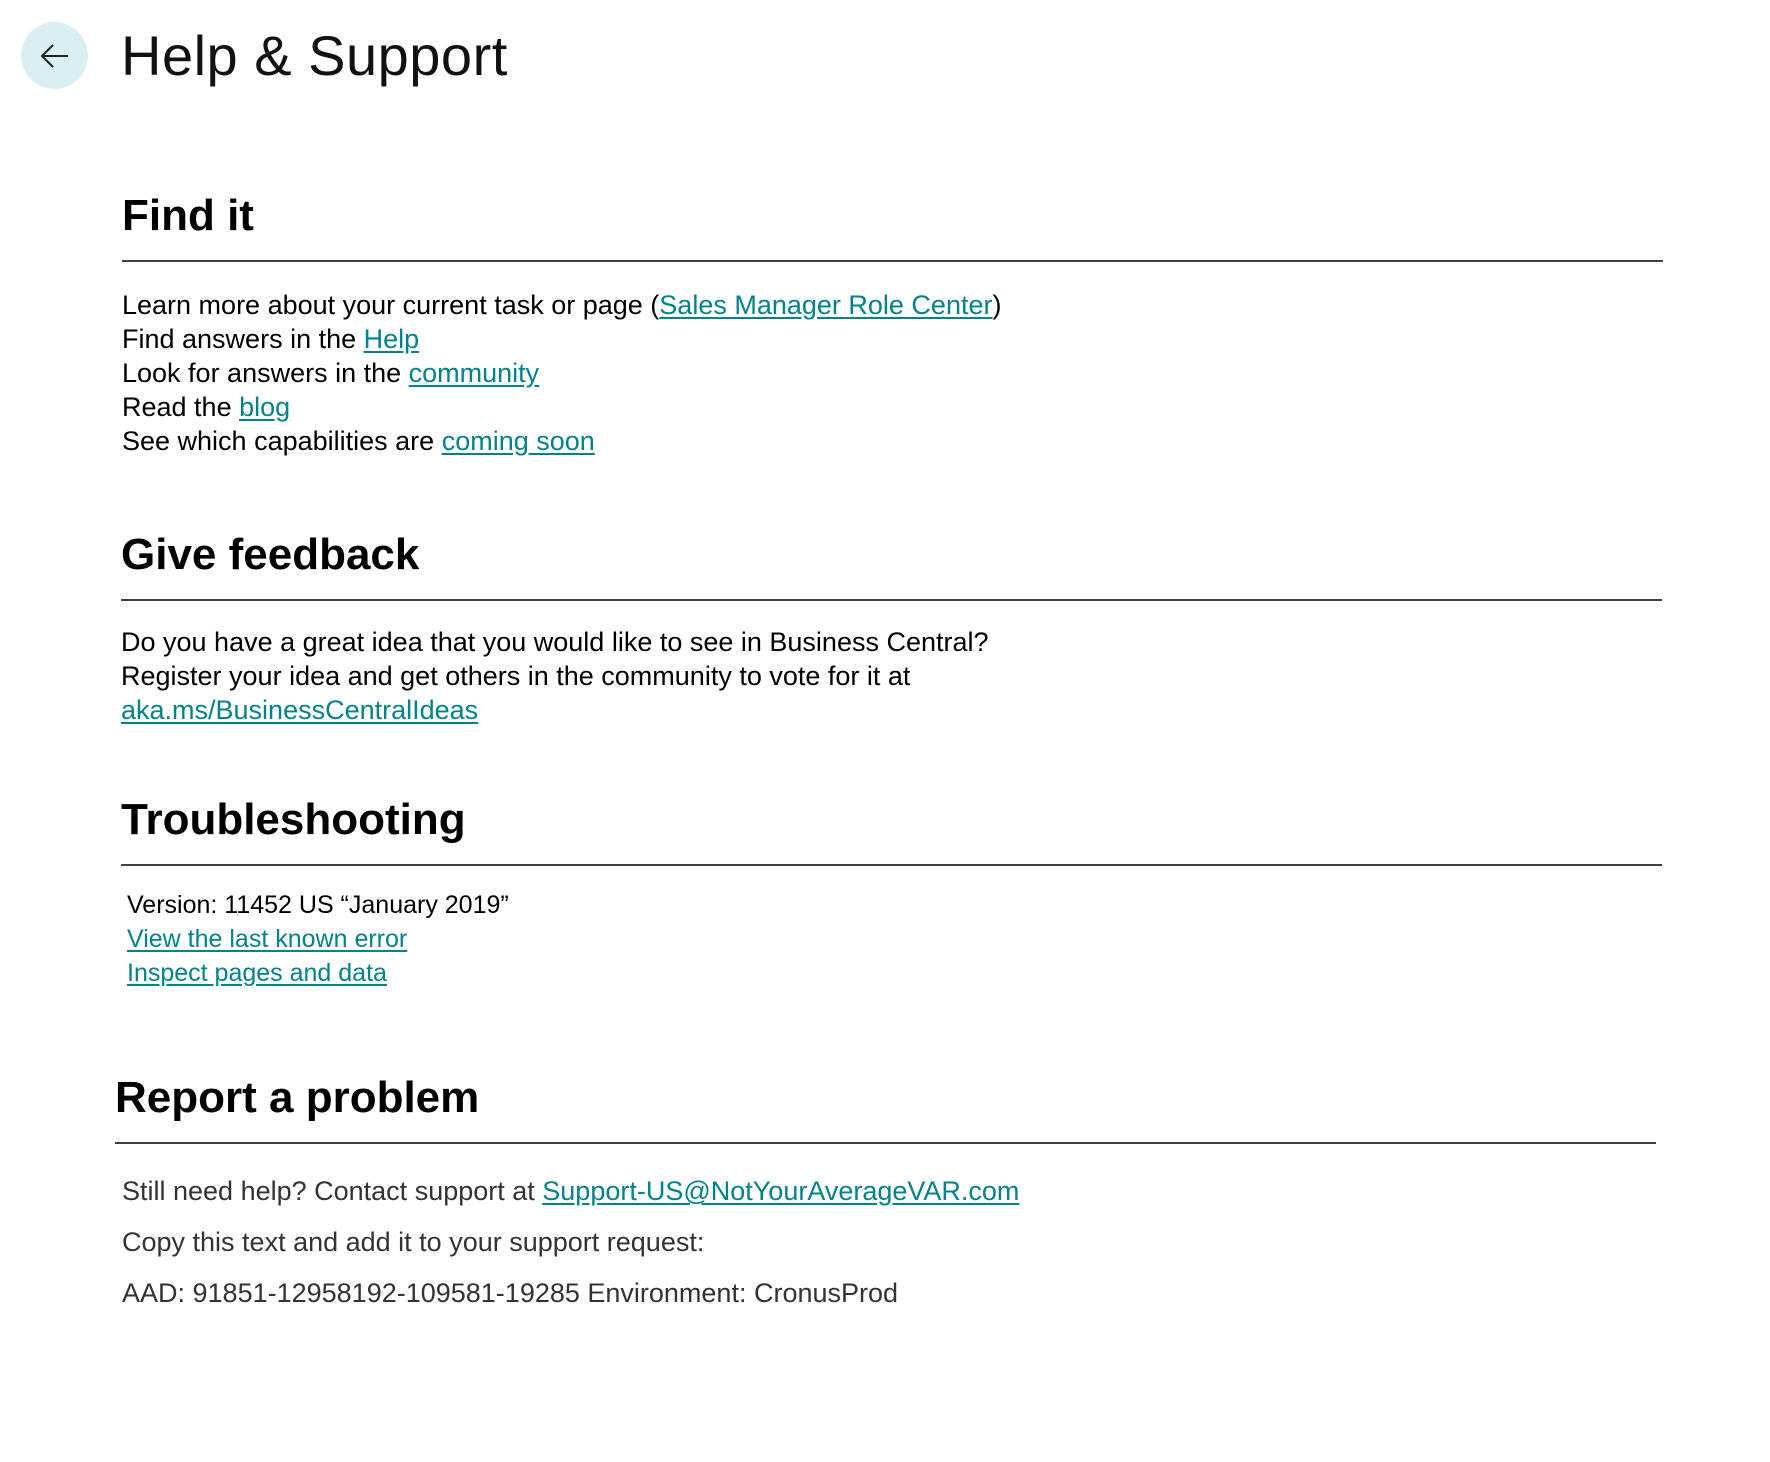 This screenshot has width=1770, height=1462. What do you see at coordinates (318, 905) in the screenshot?
I see `version-text: Version: 11452 US “January 2019”` at bounding box center [318, 905].